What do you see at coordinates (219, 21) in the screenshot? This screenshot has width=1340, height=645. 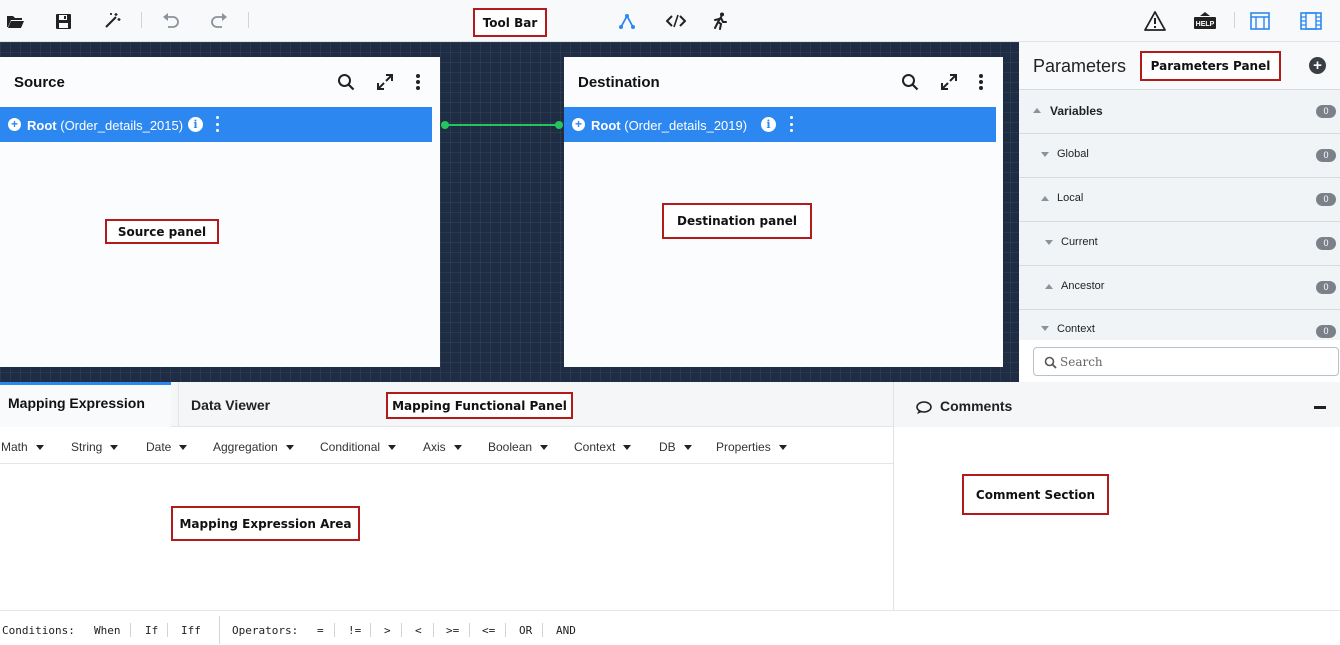 I see `redo-icon` at bounding box center [219, 21].